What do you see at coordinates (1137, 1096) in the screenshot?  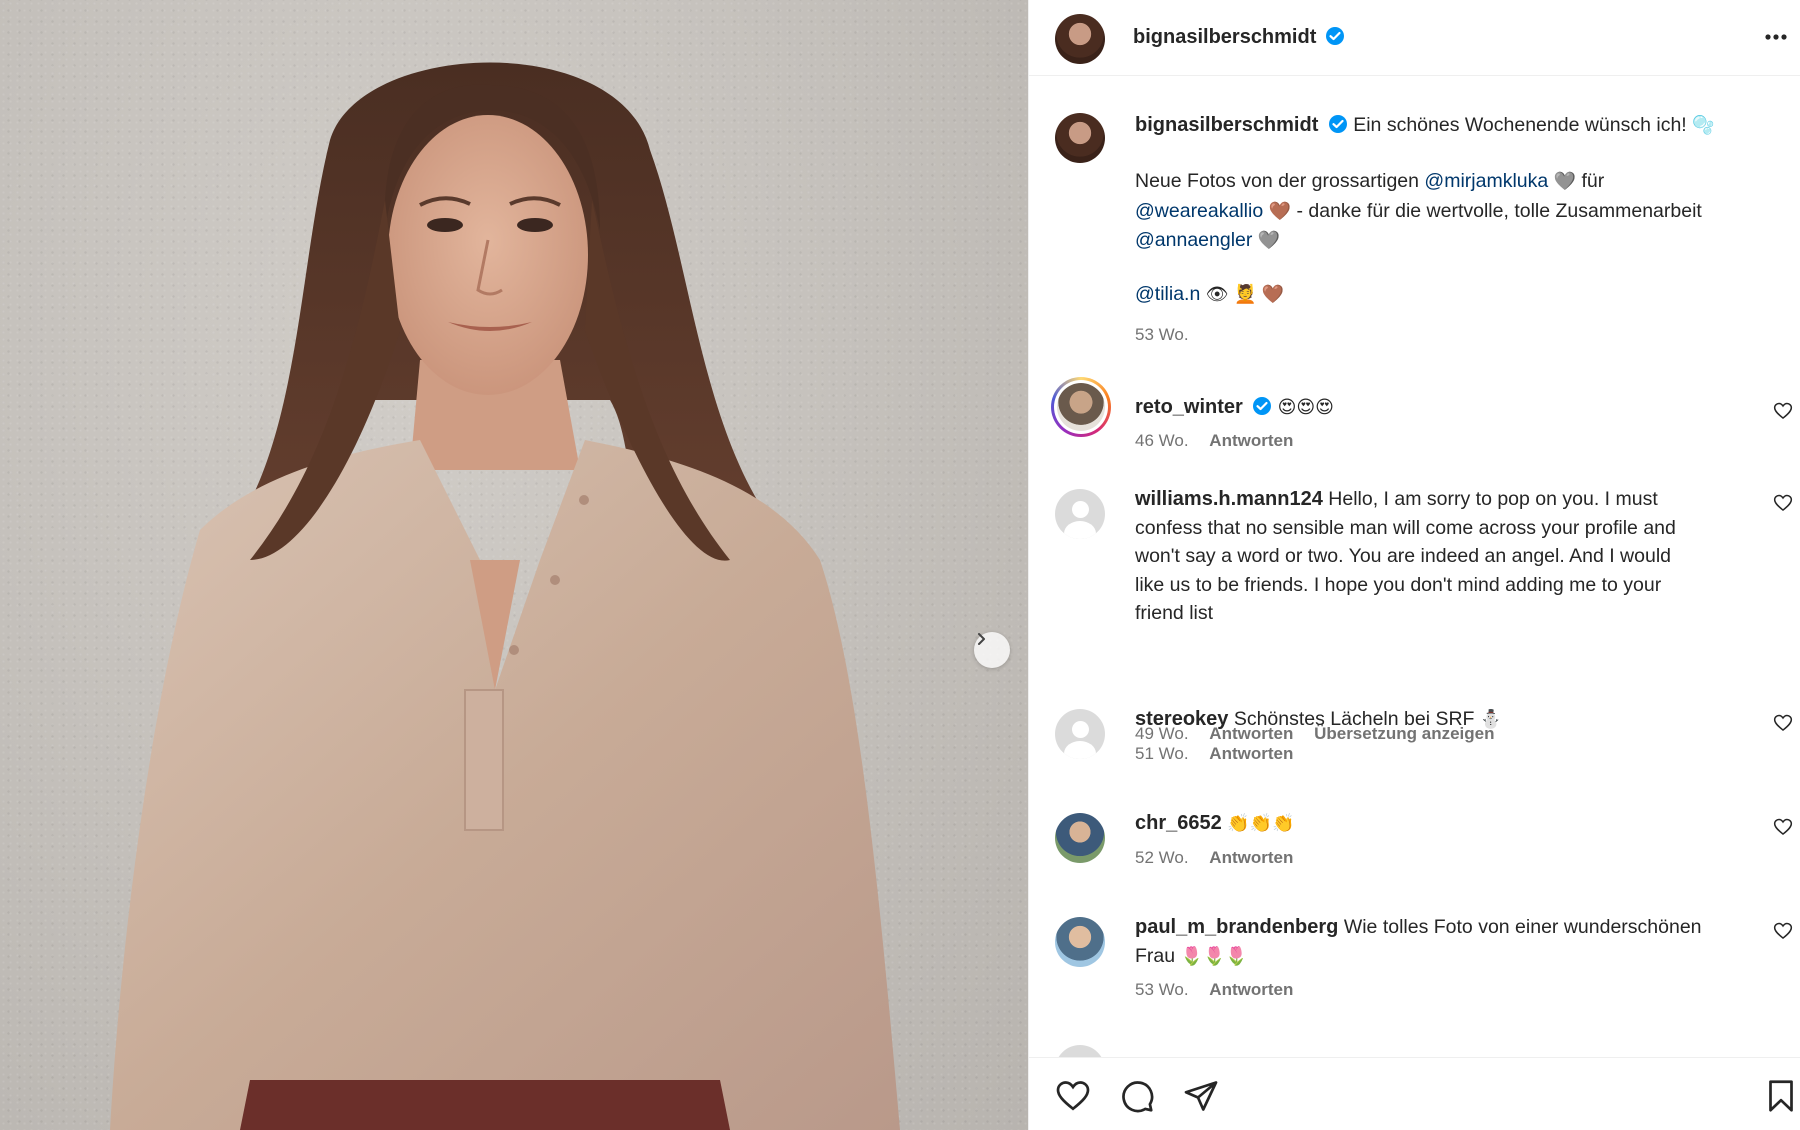 I see `comment-icon` at bounding box center [1137, 1096].